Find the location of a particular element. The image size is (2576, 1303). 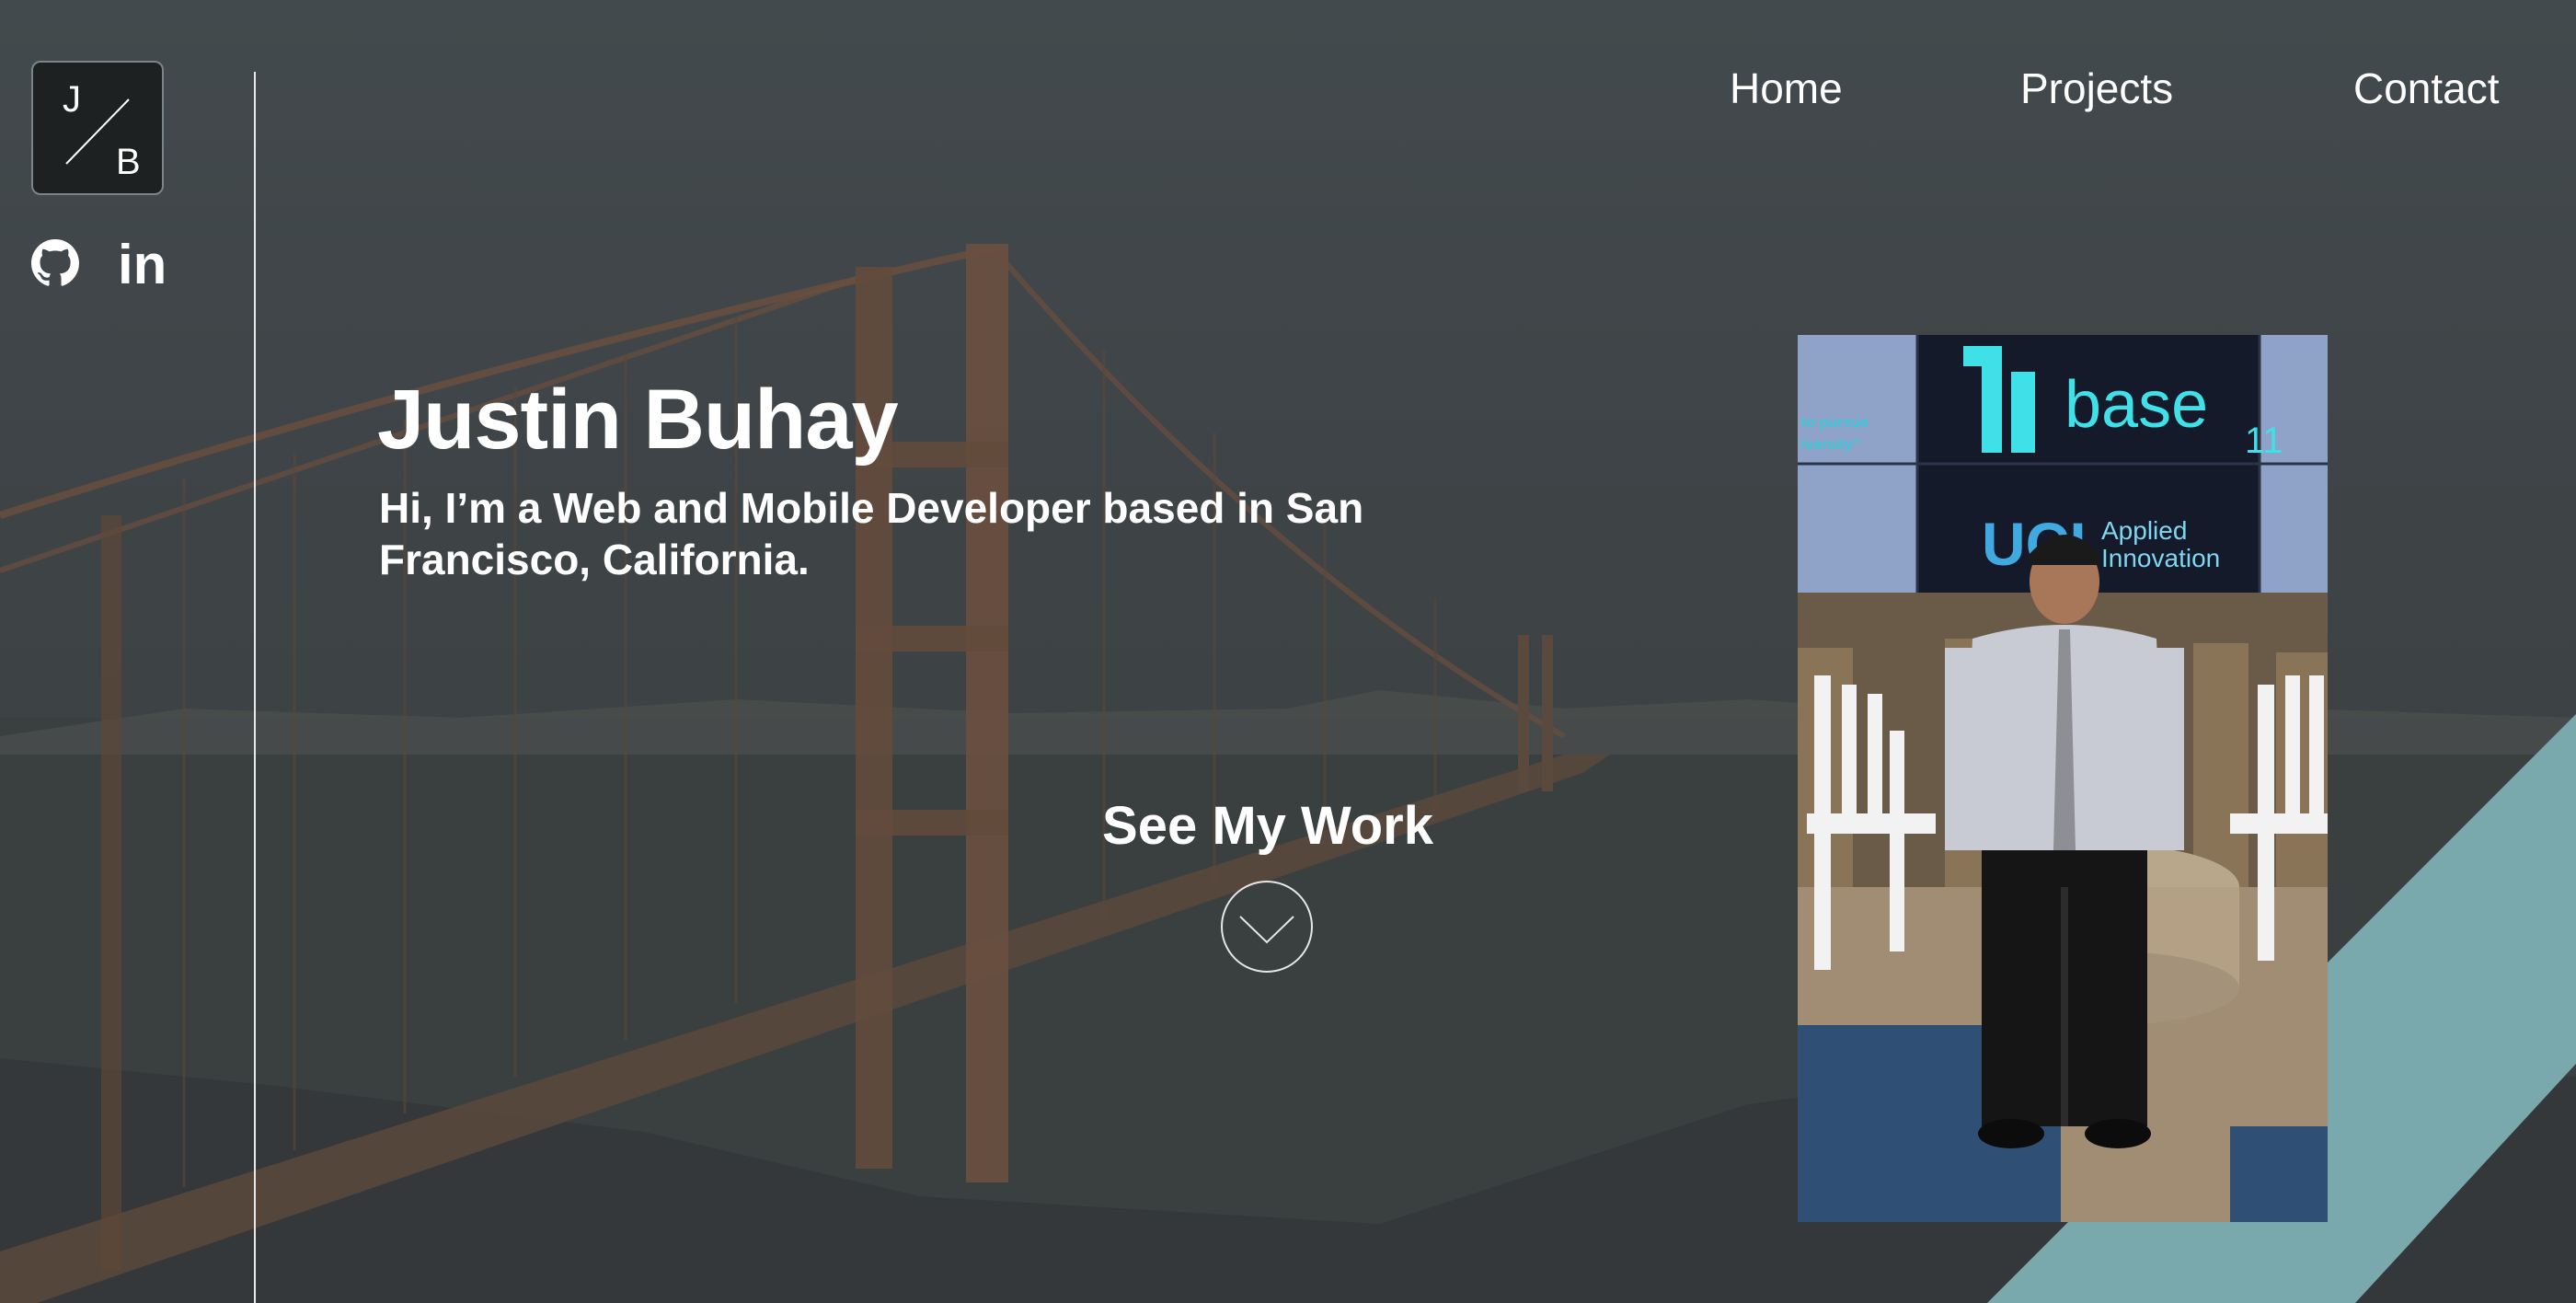

chevron-down-icon is located at coordinates (1267, 927).